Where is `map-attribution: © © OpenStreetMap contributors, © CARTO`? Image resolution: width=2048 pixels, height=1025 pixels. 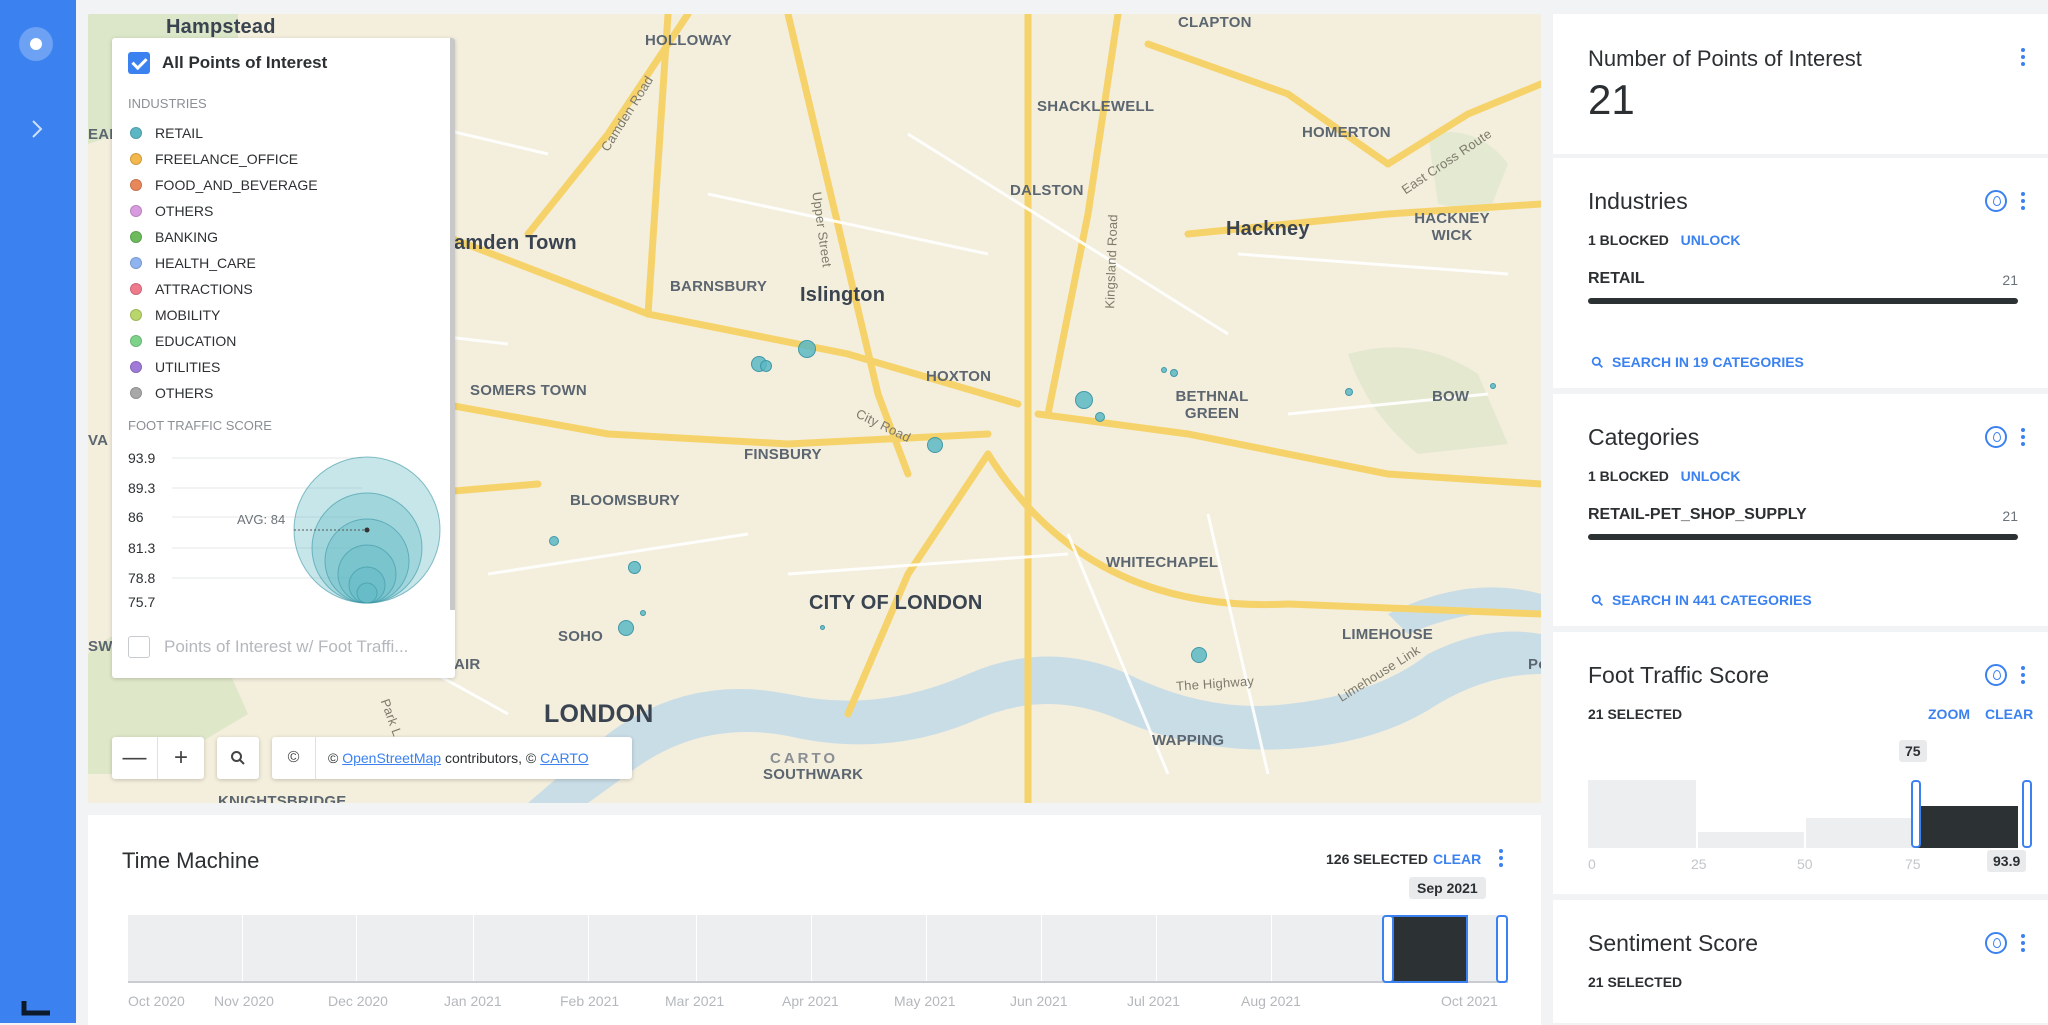
map-attribution: © © OpenStreetMap contributors, © CARTO is located at coordinates (452, 758).